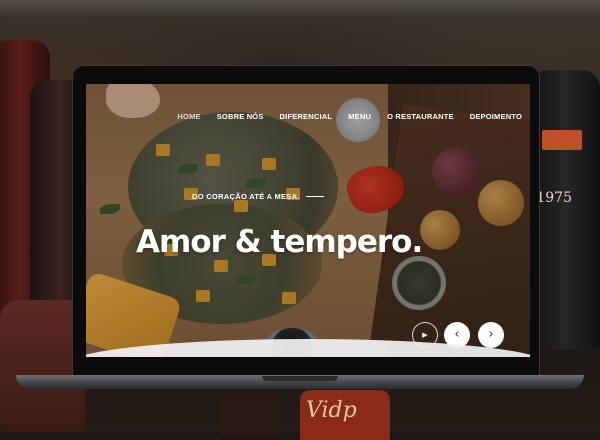 The height and width of the screenshot is (440, 600). I want to click on background-bottle: Vidp, so click(345, 415).